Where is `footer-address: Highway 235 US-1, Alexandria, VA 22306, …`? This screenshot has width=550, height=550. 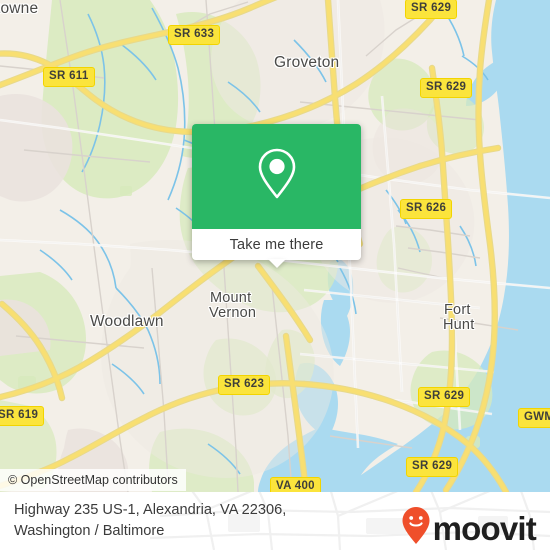
footer-address: Highway 235 US-1, Alexandria, VA 22306, … is located at coordinates (189, 521).